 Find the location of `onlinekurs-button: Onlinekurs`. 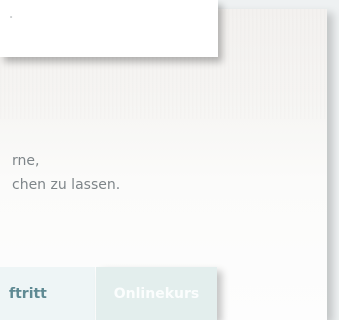

onlinekurs-button: Onlinekurs is located at coordinates (156, 293).